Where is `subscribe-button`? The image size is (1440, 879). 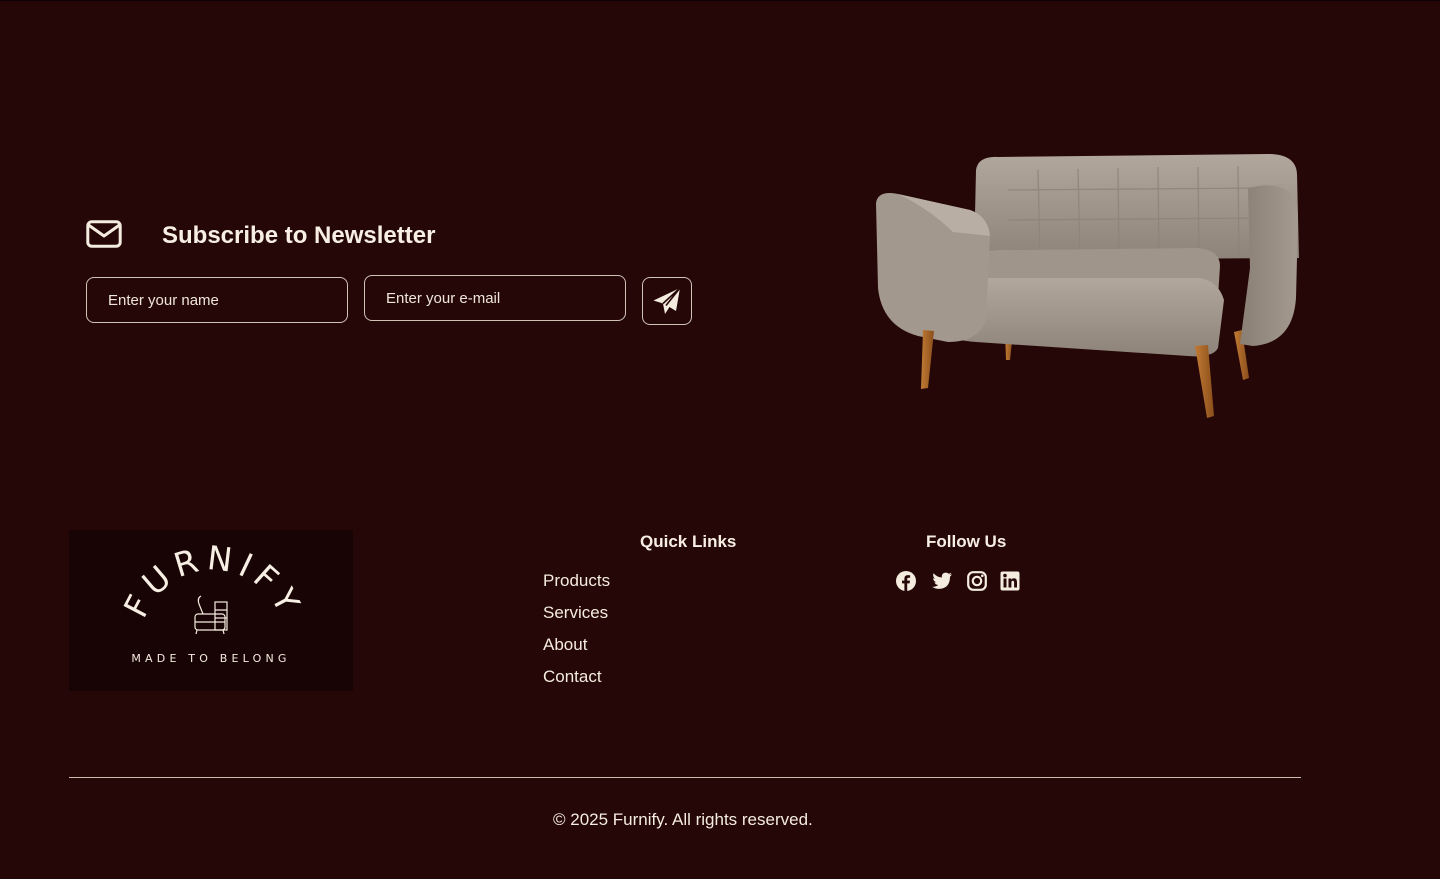 subscribe-button is located at coordinates (667, 301).